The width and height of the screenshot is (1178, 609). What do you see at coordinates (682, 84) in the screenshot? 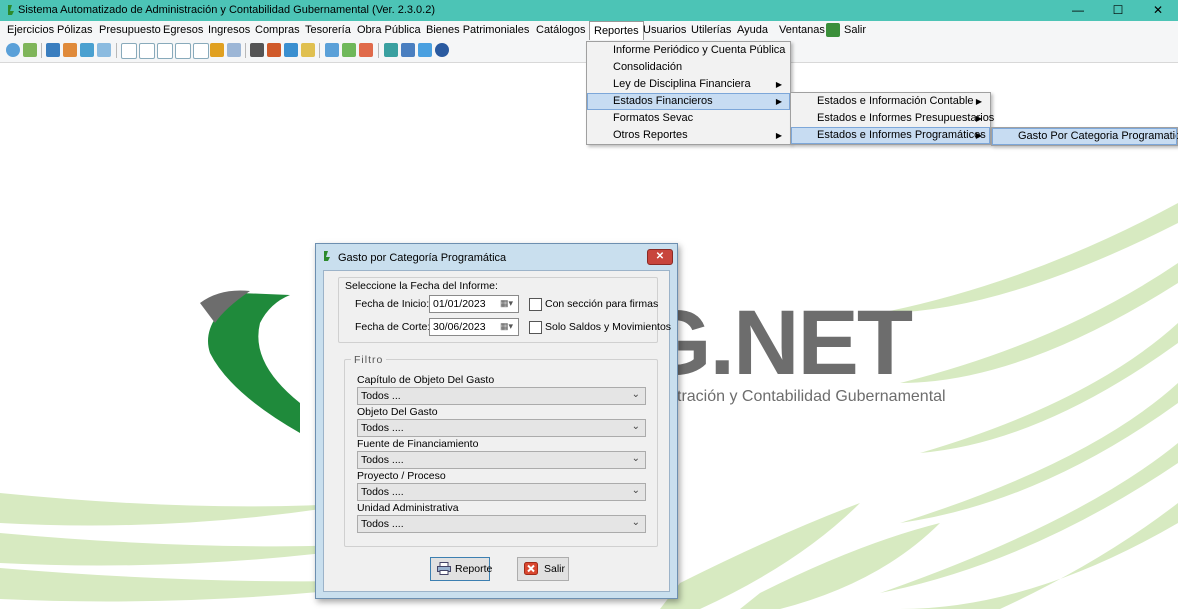
I see `menu-item-label: Ley de Disciplina Financiera` at bounding box center [682, 84].